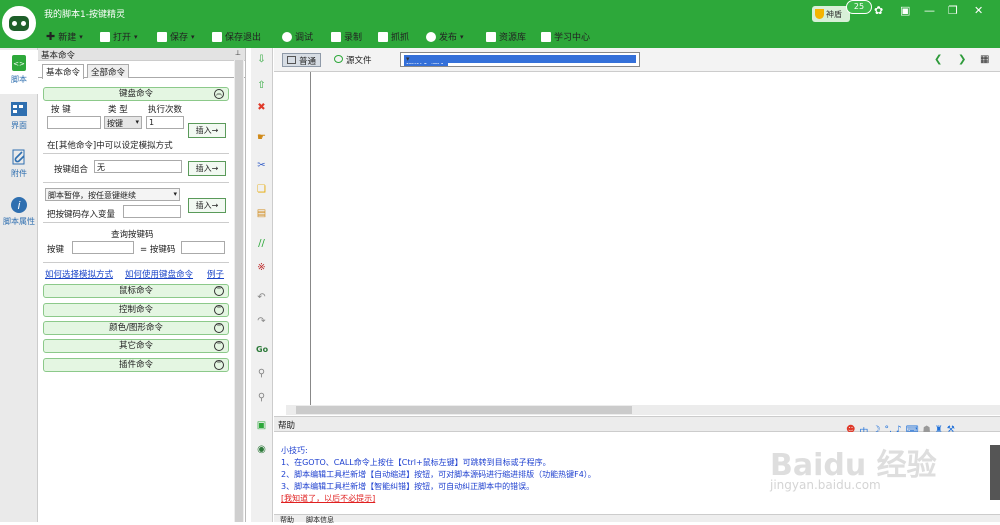 The image size is (1000, 525). What do you see at coordinates (108, 71) in the screenshot?
I see `tab-all-commands: 全部命令` at bounding box center [108, 71].